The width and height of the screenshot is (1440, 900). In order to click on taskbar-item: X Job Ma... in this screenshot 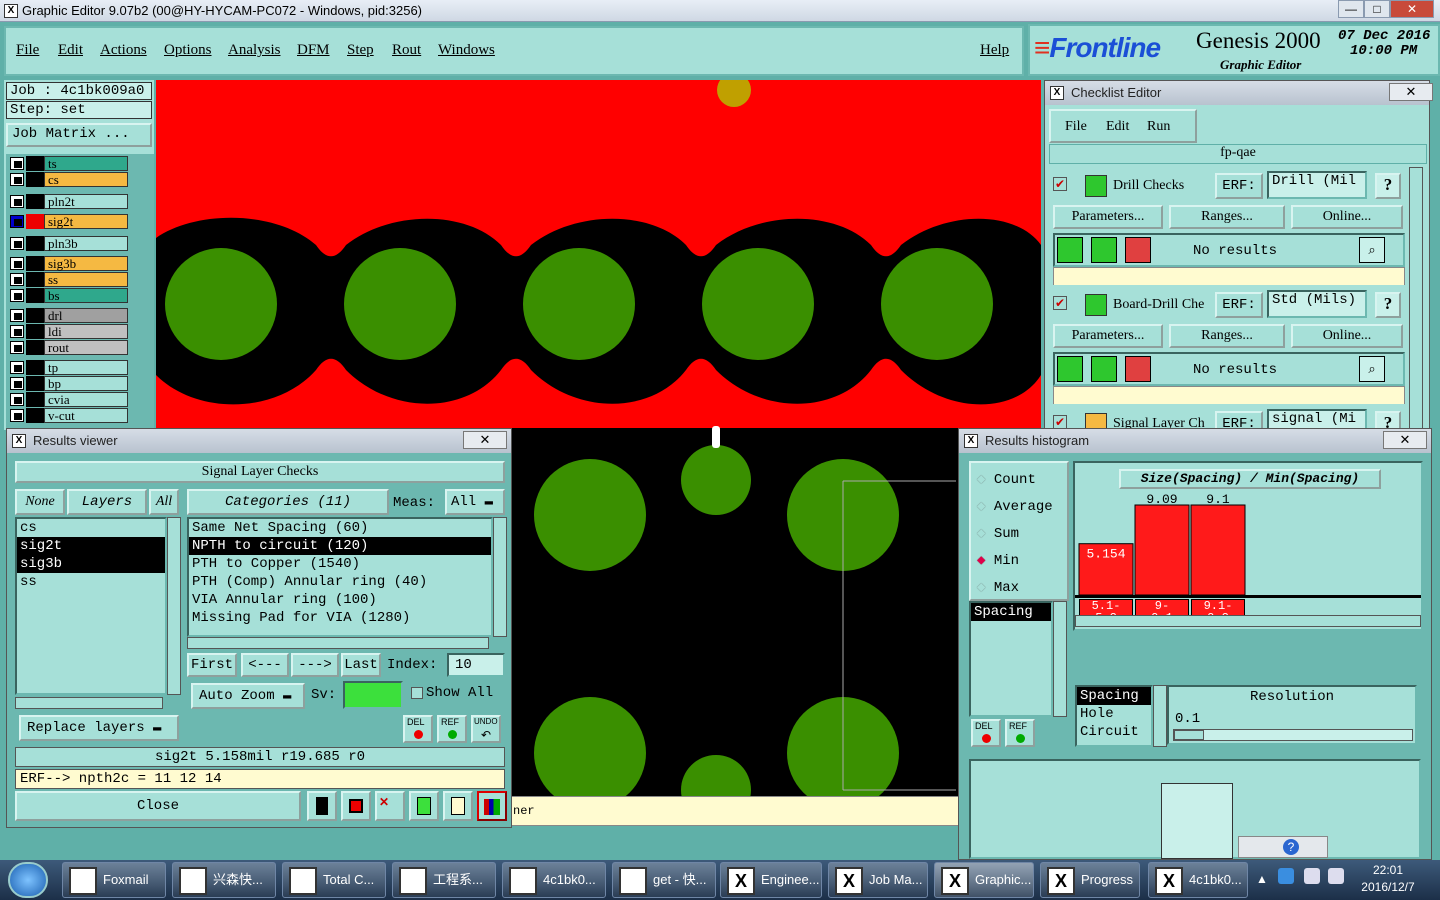, I will do `click(878, 880)`.